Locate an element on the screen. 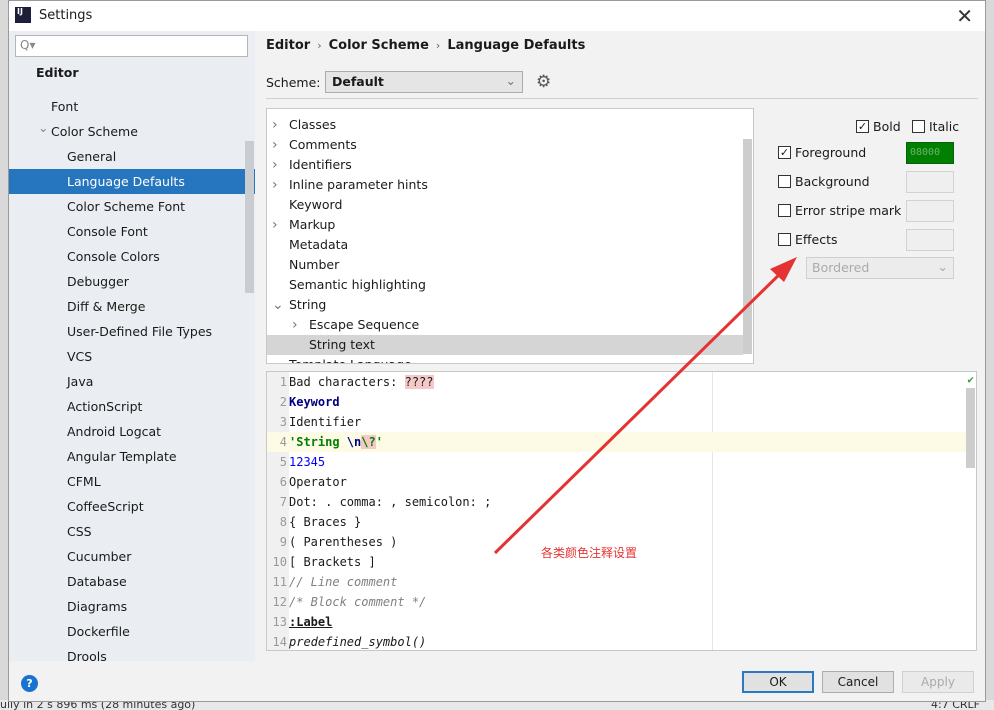 Image resolution: width=994 pixels, height=710 pixels. sidebar-item-coffeescript: CoffeeScript is located at coordinates (132, 506).